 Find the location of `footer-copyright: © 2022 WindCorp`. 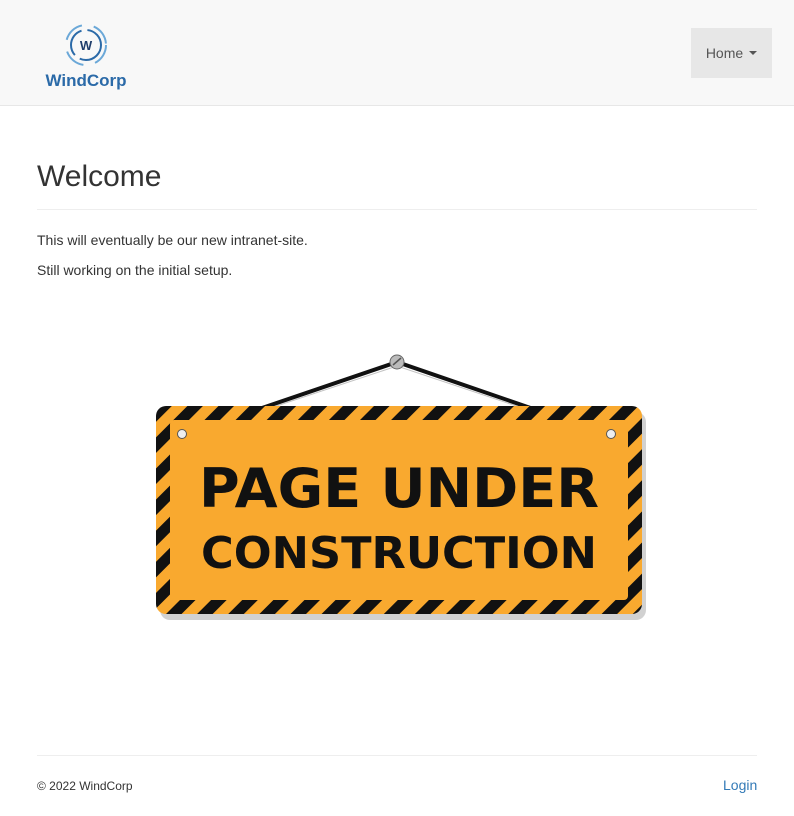

footer-copyright: © 2022 WindCorp is located at coordinates (85, 786).